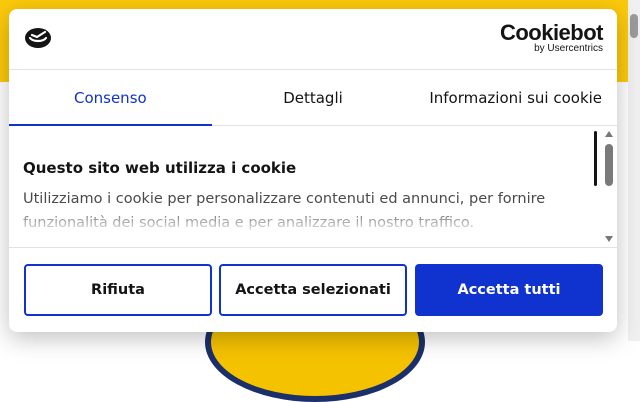 The height and width of the screenshot is (402, 640). Describe the element at coordinates (160, 168) in the screenshot. I see `content-title: Questo sito web utilizza i cookie` at that location.